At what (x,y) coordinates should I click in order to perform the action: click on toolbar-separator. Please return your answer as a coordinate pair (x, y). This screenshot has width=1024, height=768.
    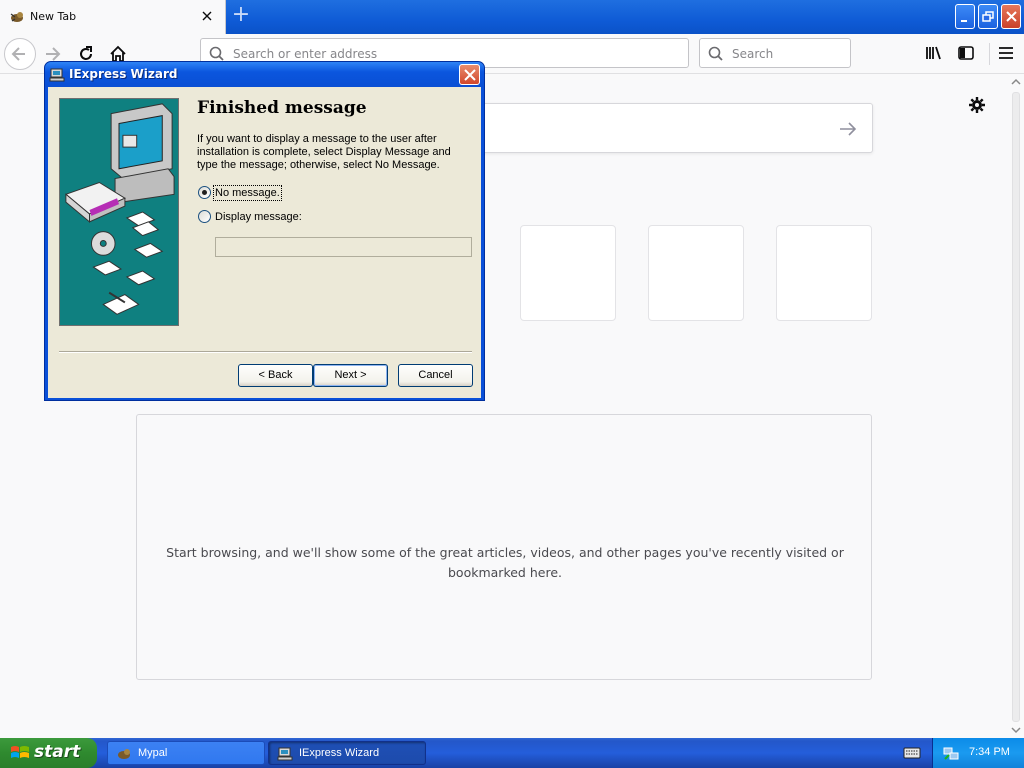
    Looking at the image, I should click on (989, 54).